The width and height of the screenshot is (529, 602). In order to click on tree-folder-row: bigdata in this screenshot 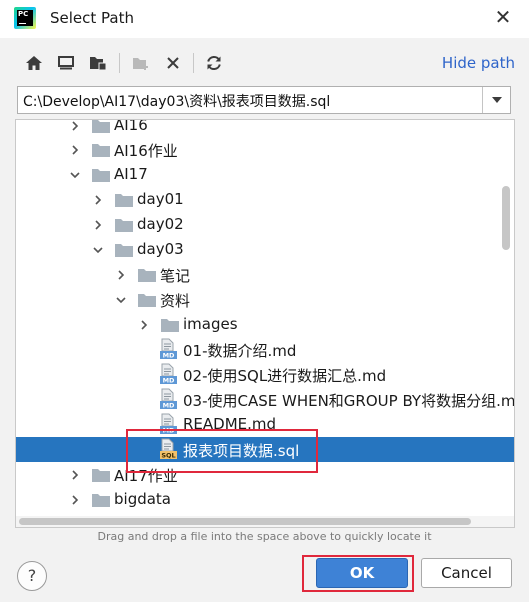, I will do `click(265, 499)`.